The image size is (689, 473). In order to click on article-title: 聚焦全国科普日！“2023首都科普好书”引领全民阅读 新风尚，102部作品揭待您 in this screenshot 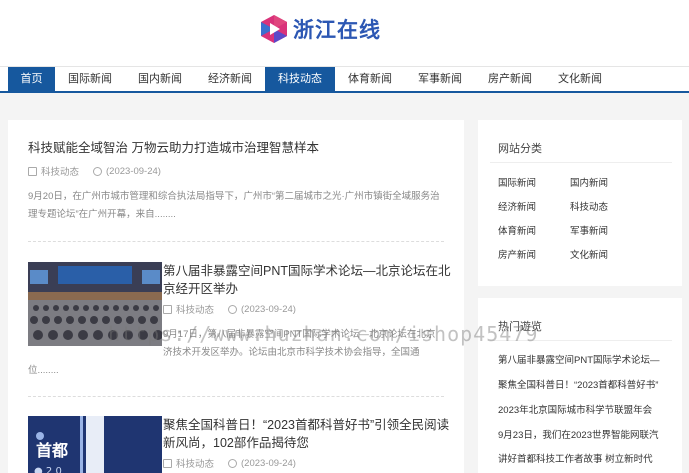, I will do `click(308, 434)`.